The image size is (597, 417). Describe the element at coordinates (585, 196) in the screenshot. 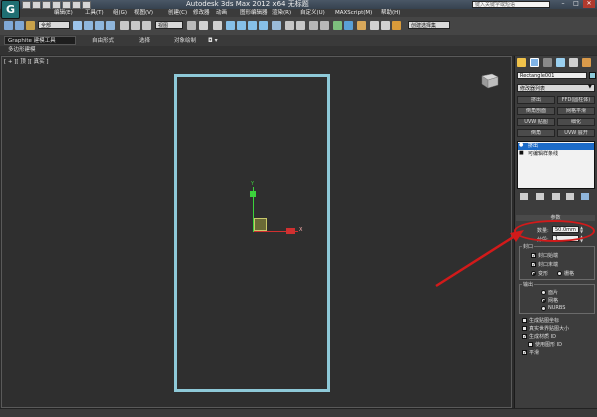

I see `configure-modifier-sets-icon` at that location.